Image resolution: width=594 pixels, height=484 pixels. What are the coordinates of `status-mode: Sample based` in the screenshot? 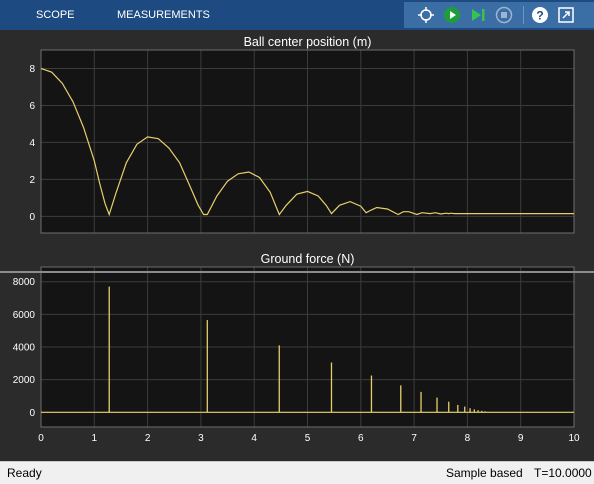 It's located at (484, 473).